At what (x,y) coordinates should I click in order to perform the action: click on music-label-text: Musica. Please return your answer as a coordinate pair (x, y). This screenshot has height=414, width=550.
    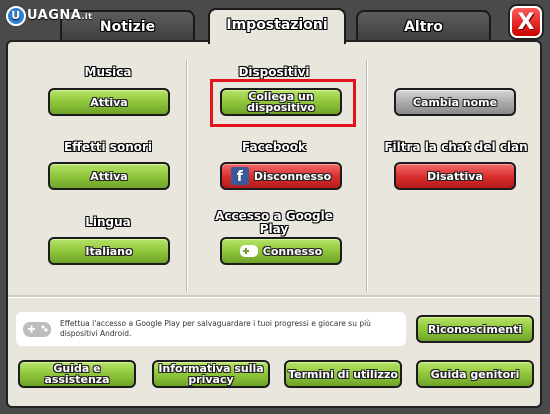
    Looking at the image, I should click on (108, 72).